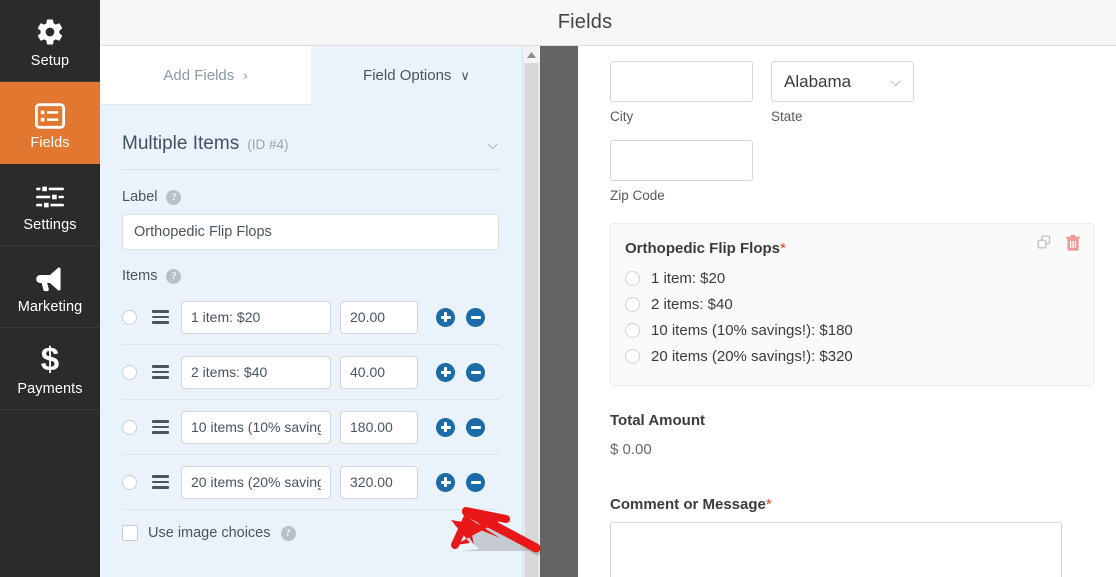  Describe the element at coordinates (850, 330) in the screenshot. I see `preview-choice: 10 items (10% savings!): $180` at that location.